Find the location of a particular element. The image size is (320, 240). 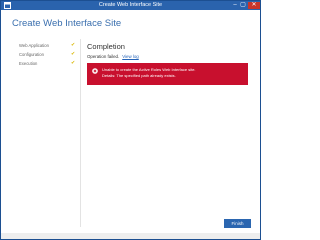

window-title: Create Web Interface Site is located at coordinates (130, 5).